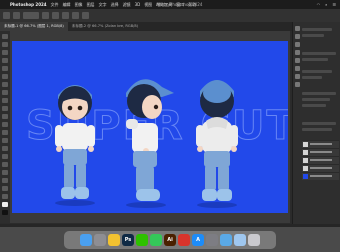 The width and height of the screenshot is (340, 252). Describe the element at coordinates (297, 84) in the screenshot. I see `character-icon` at that location.